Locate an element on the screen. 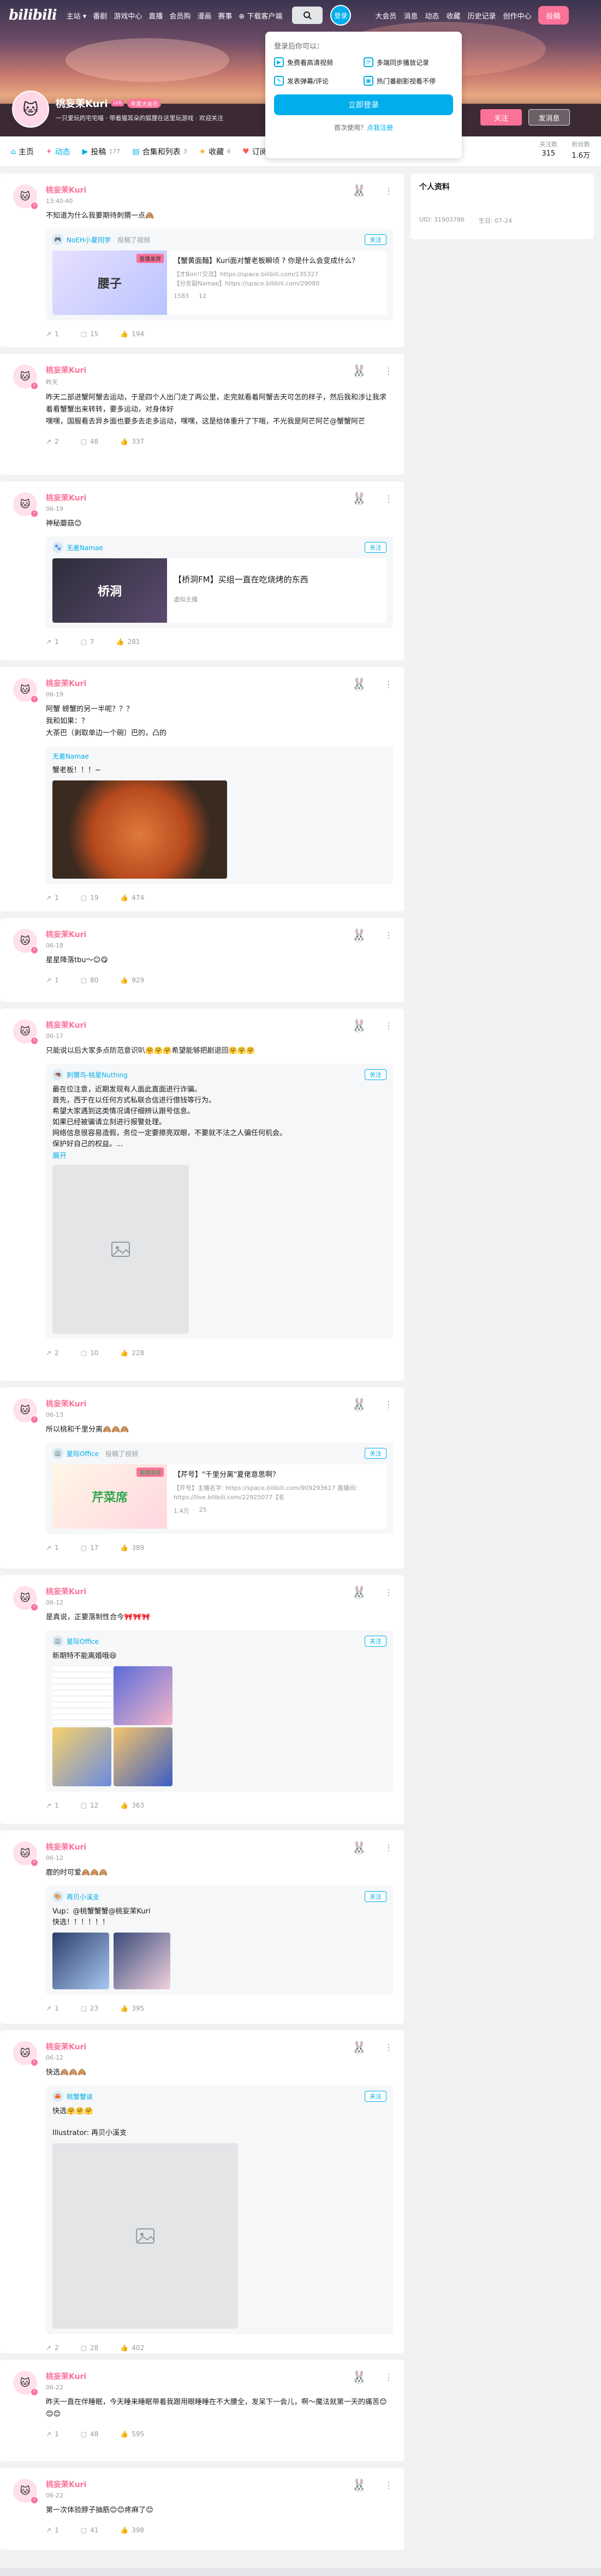 The image size is (601, 2576). like-button: 👍 228 is located at coordinates (132, 1353).